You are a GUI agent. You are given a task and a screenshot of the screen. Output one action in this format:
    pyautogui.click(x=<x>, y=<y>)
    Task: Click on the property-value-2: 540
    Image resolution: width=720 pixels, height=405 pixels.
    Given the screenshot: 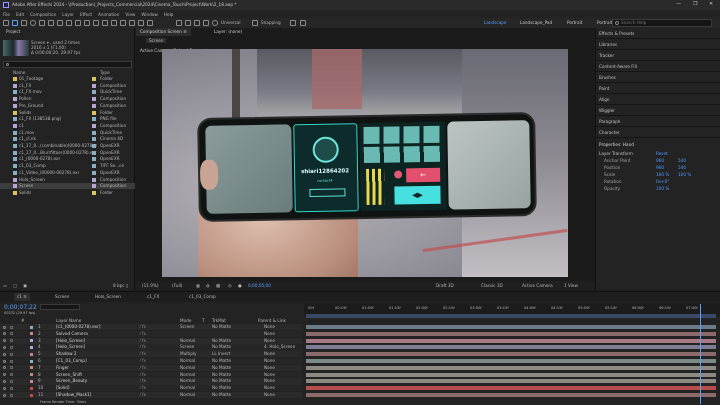 What is the action you would take?
    pyautogui.click(x=682, y=167)
    